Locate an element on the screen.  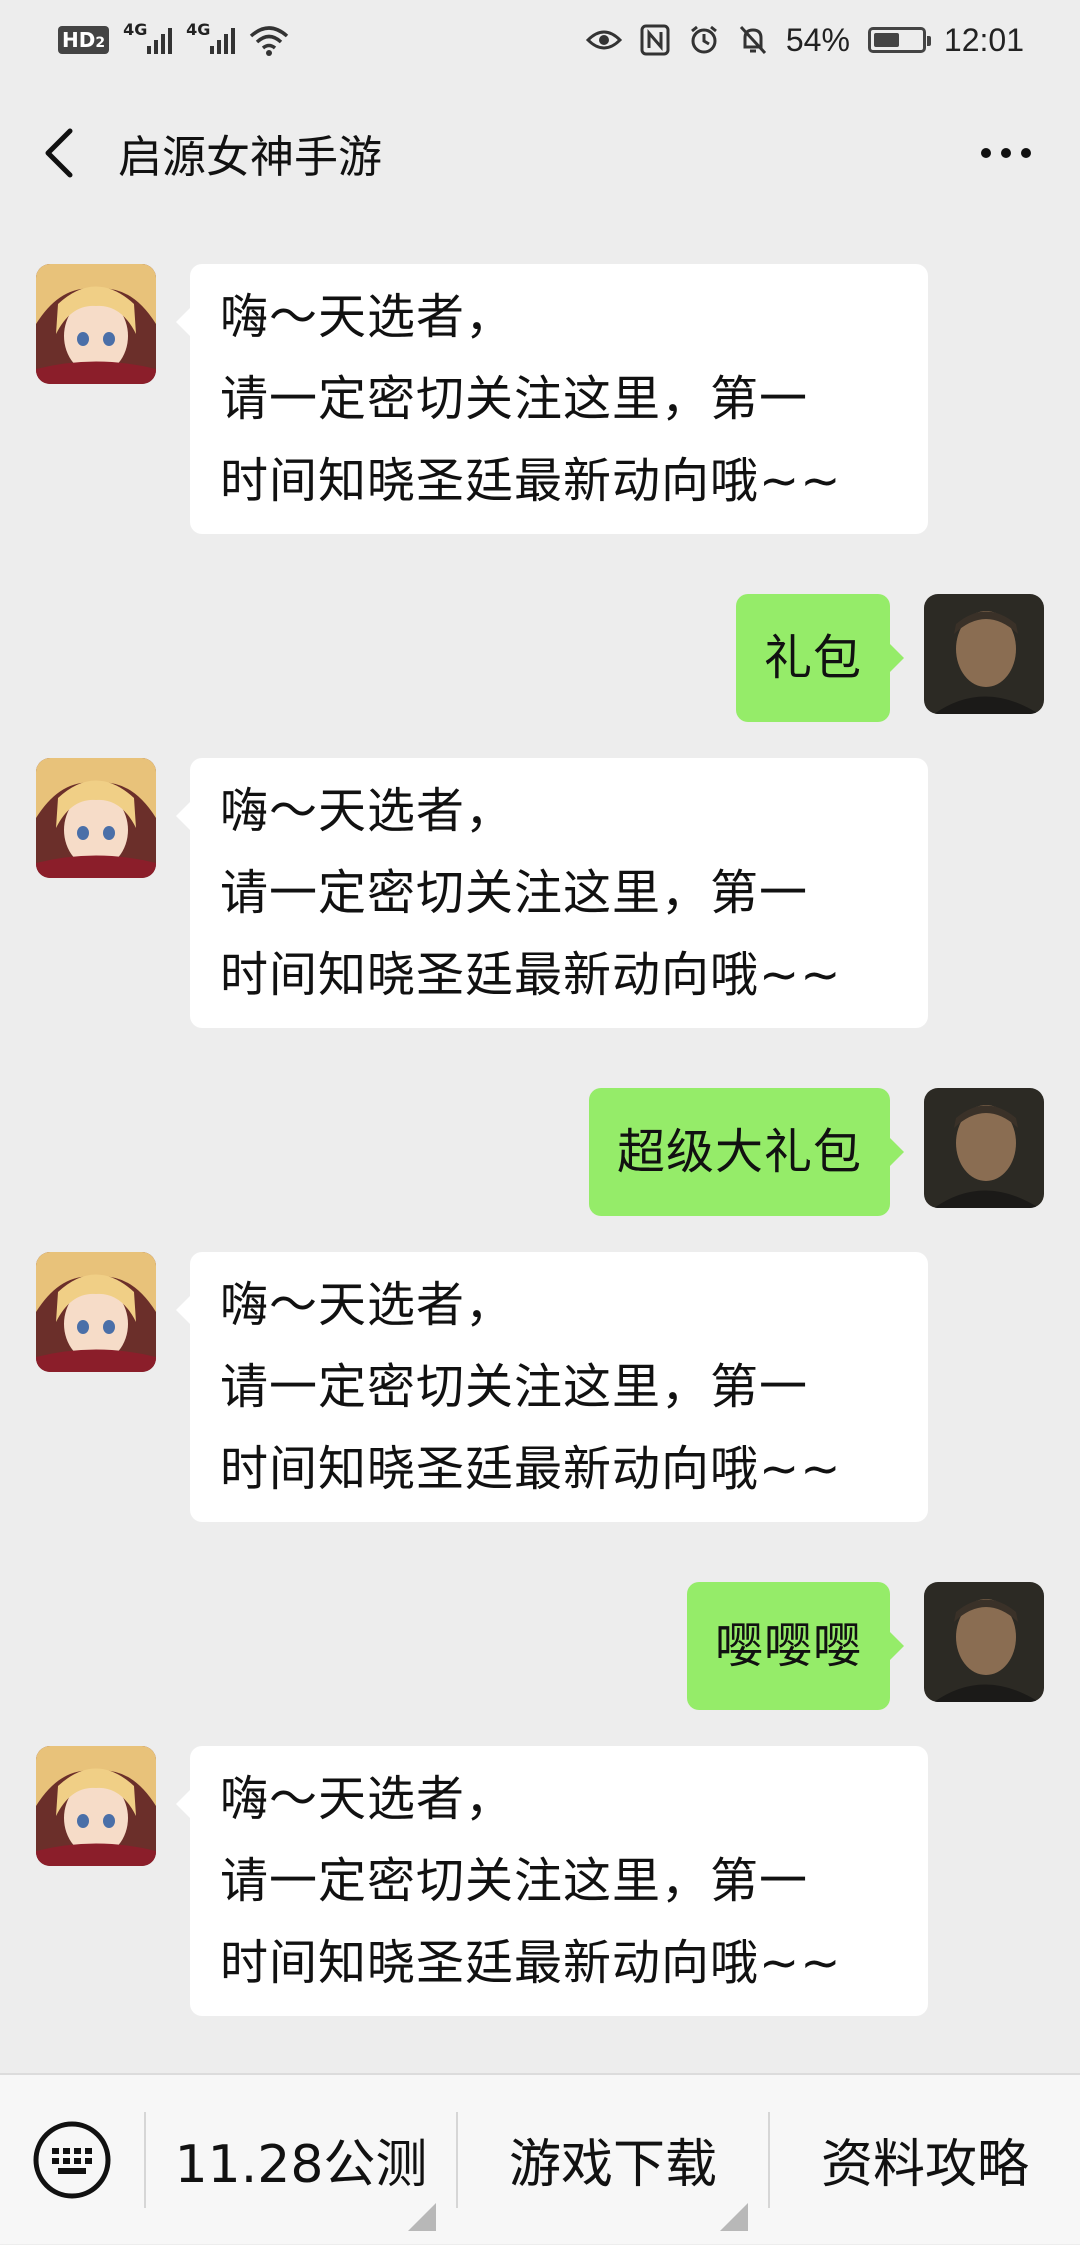
signal-icon-1: 4G is located at coordinates (148, 37).